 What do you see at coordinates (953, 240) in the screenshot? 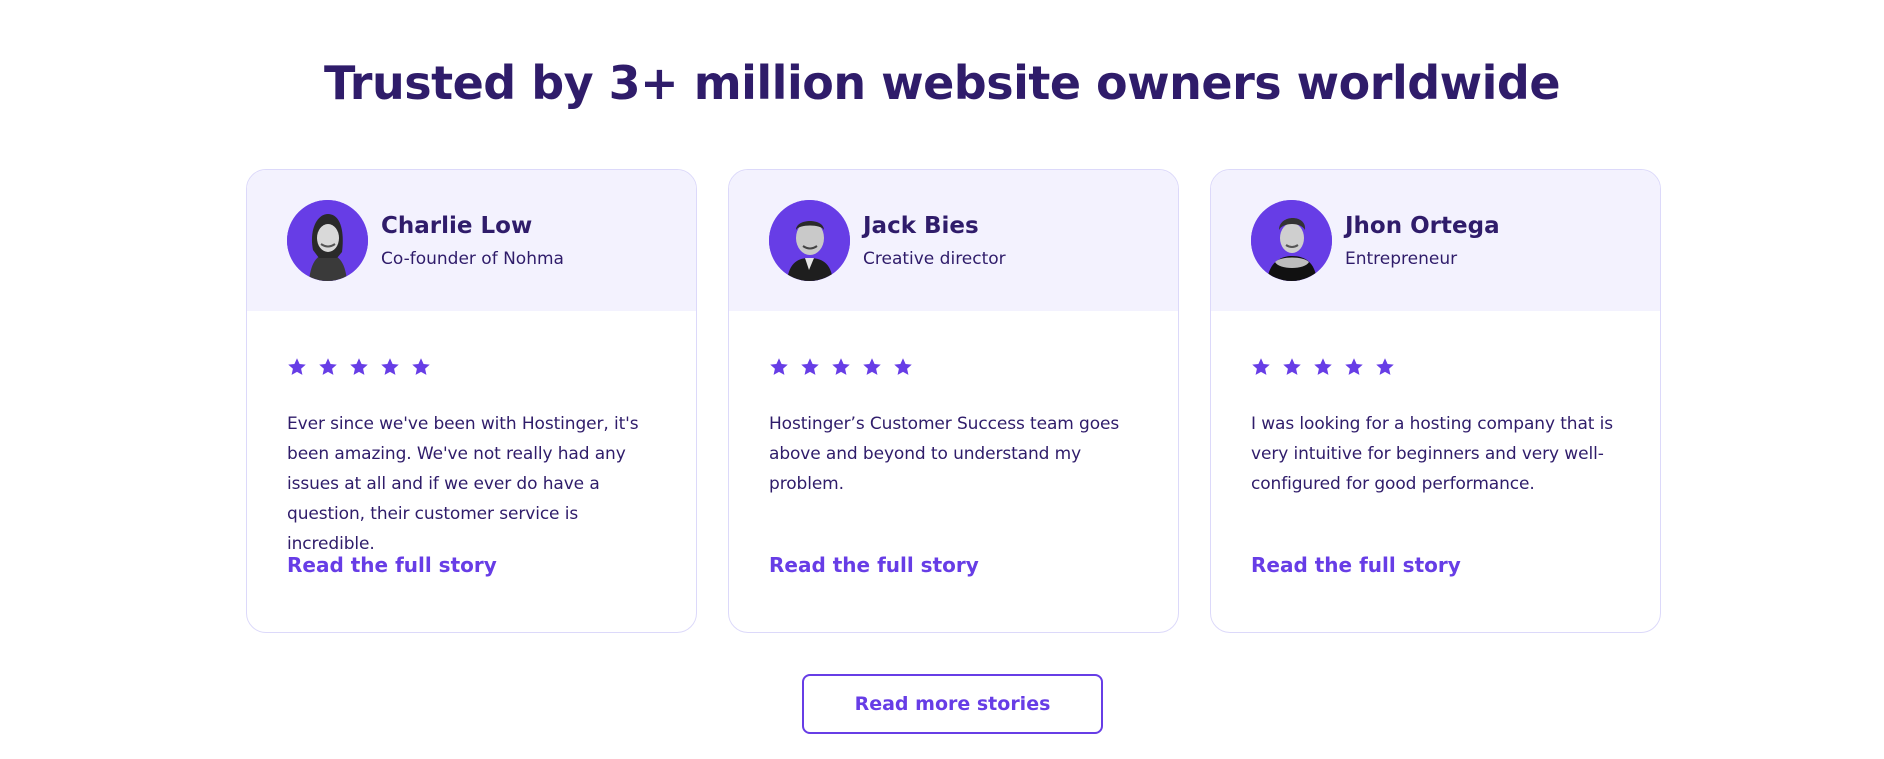
I see `card-header: Jack Bies Creative director` at bounding box center [953, 240].